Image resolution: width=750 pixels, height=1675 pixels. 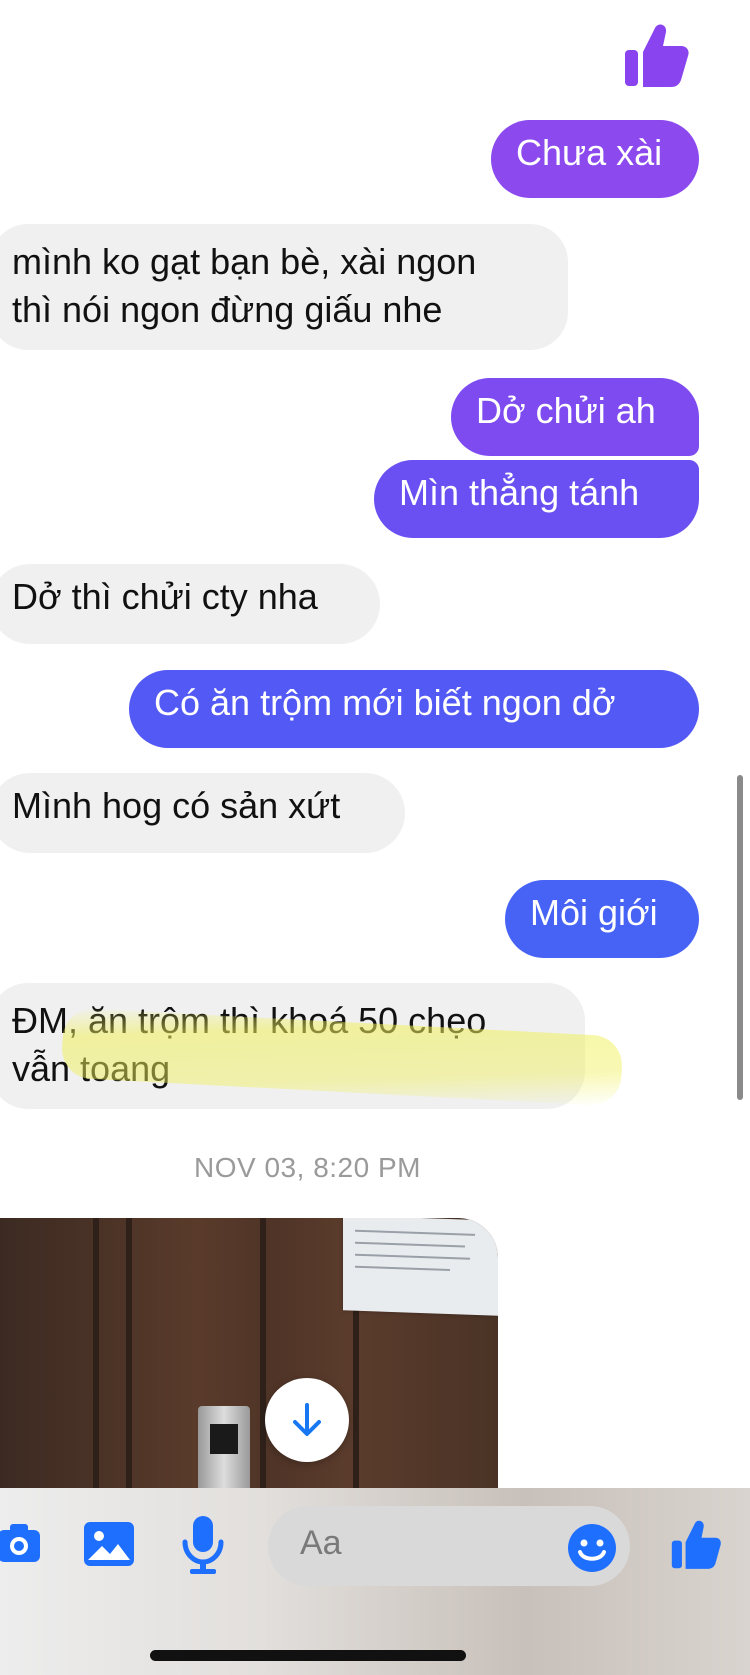 I want to click on scrollbar, so click(x=740, y=937).